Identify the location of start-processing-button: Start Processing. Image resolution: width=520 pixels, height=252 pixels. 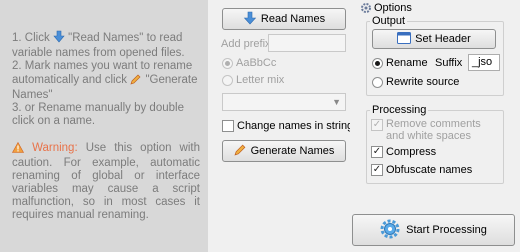
(433, 230).